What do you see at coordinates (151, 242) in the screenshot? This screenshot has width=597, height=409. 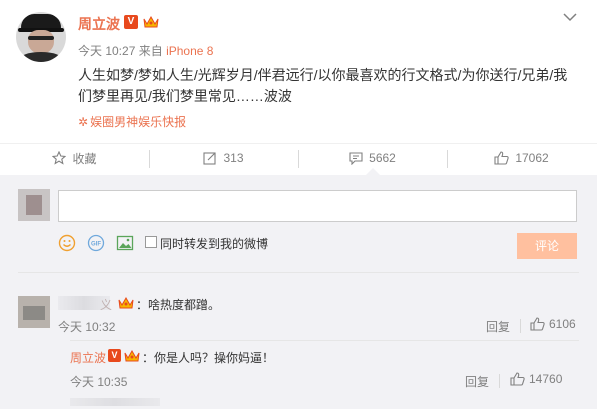 I see `forward-checkbox` at bounding box center [151, 242].